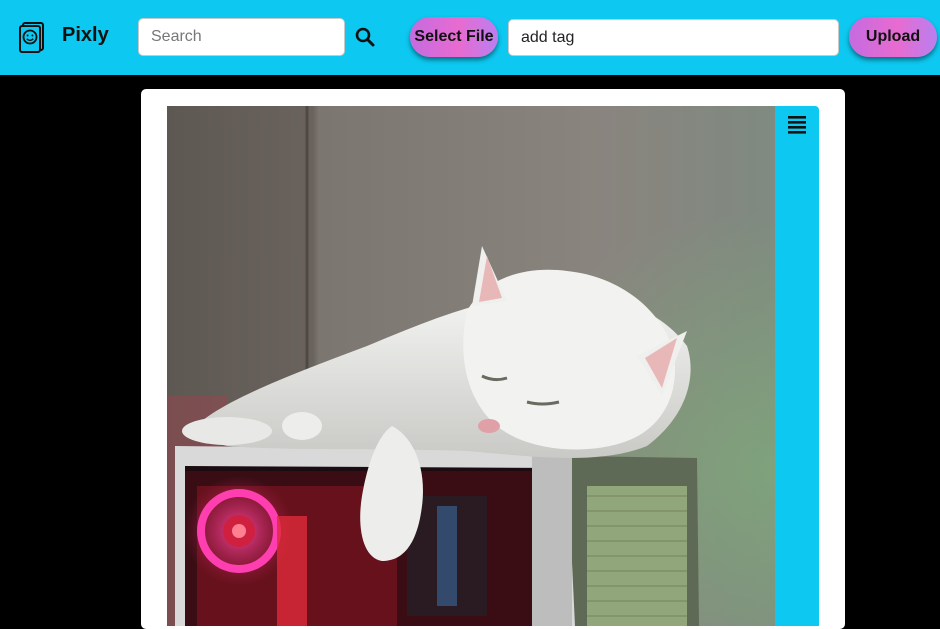 Image resolution: width=940 pixels, height=629 pixels. Describe the element at coordinates (797, 125) in the screenshot. I see `menu-icon` at that location.